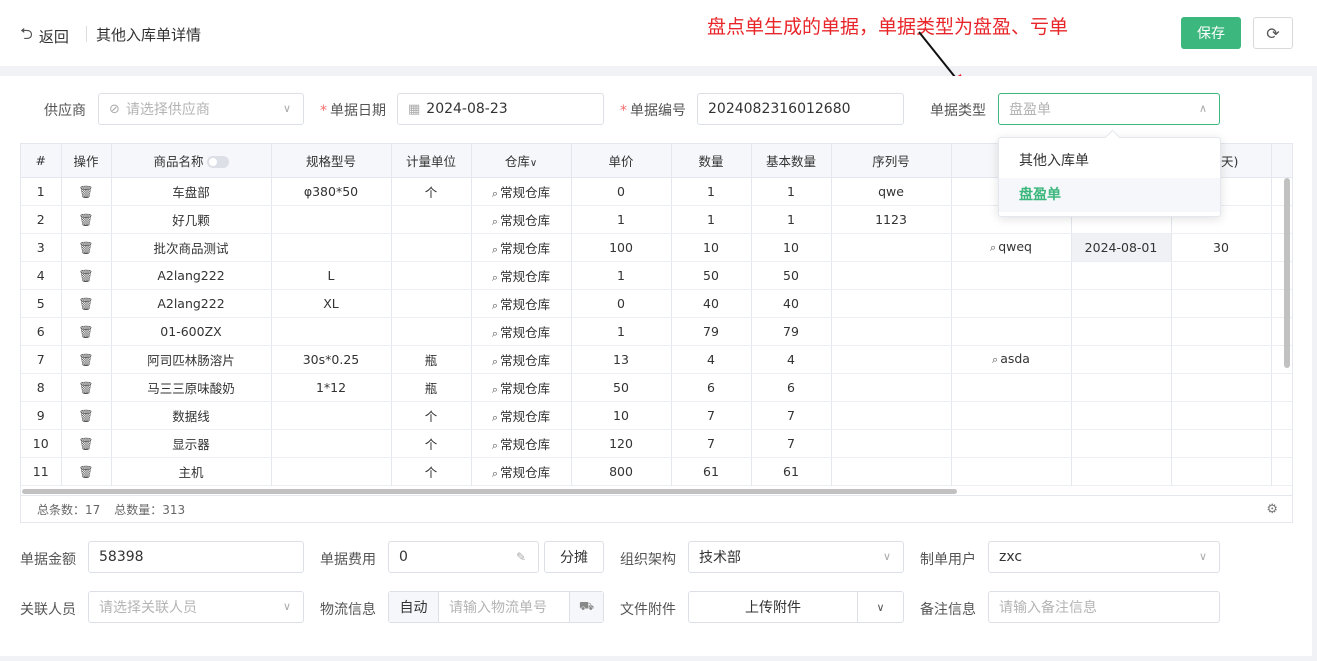 The image size is (1317, 661). What do you see at coordinates (586, 607) in the screenshot?
I see `truck-icon: ⛟` at bounding box center [586, 607].